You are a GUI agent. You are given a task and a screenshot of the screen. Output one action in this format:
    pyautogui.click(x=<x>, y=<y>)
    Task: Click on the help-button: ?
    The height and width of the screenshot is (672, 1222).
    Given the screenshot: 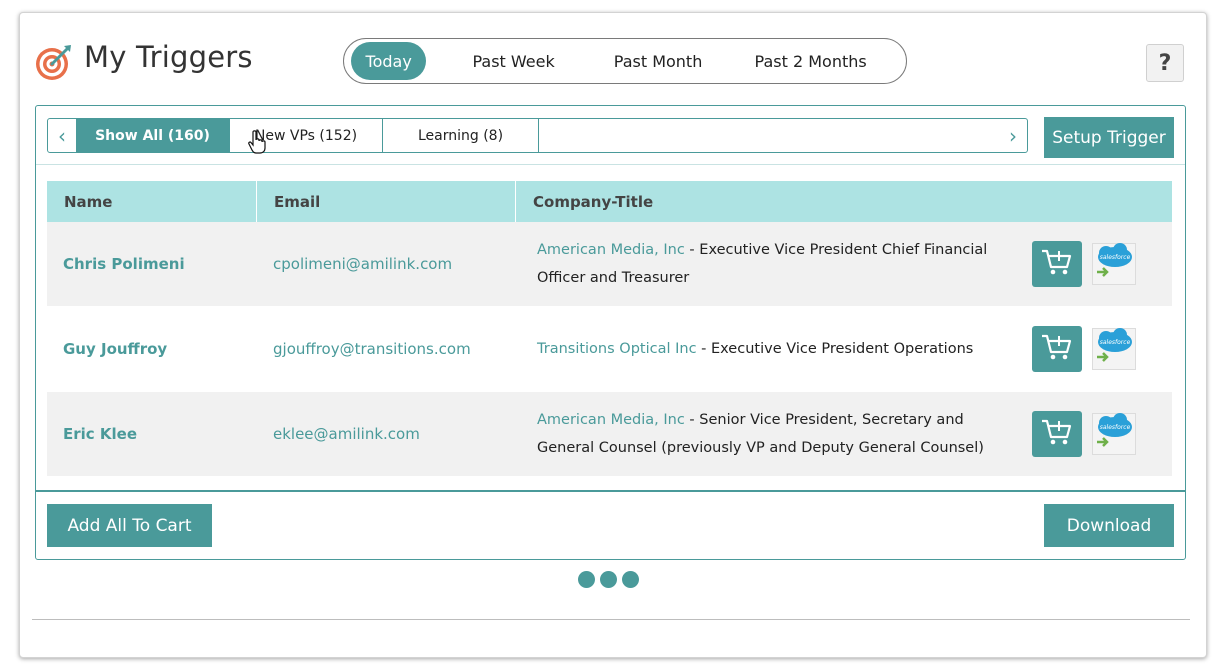 What is the action you would take?
    pyautogui.click(x=1165, y=63)
    